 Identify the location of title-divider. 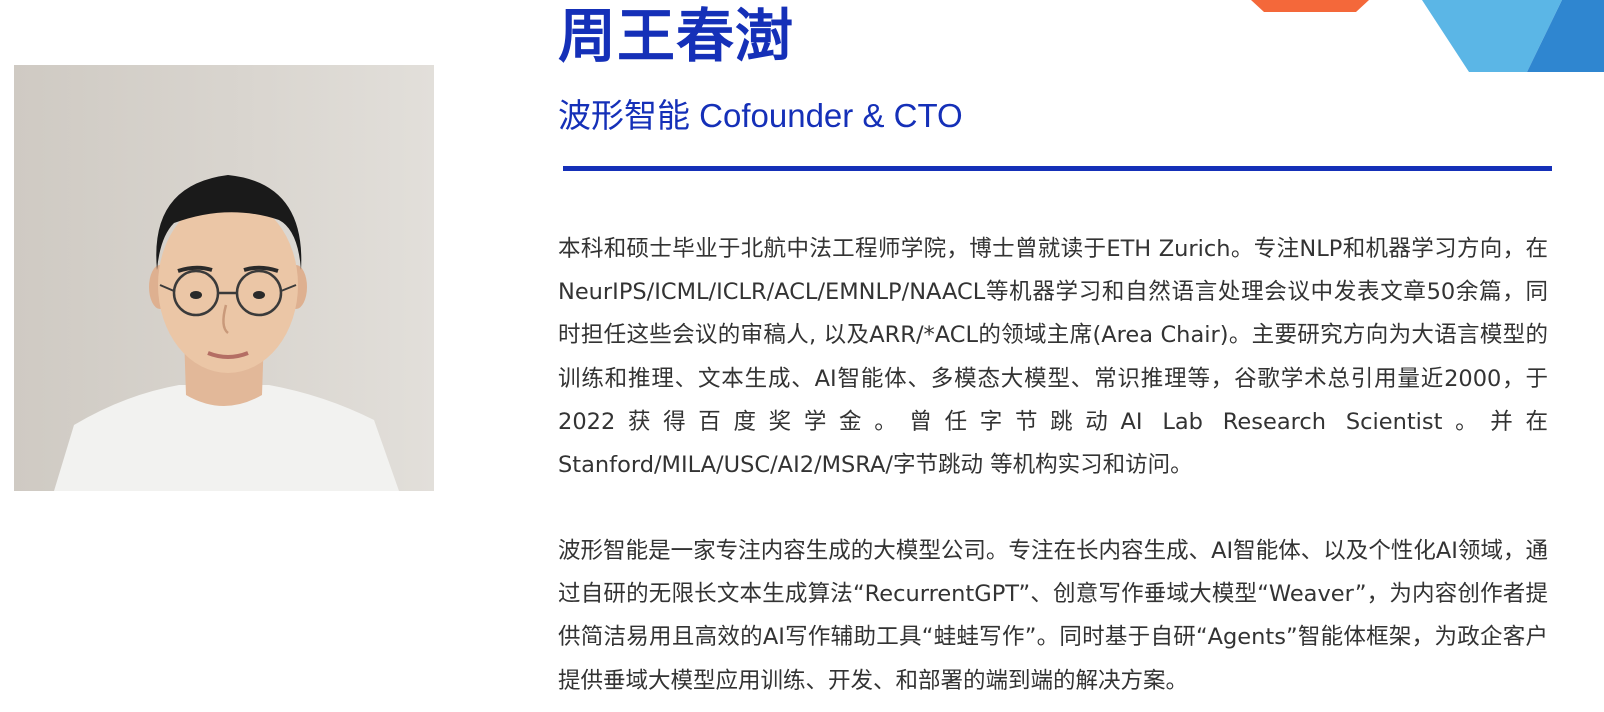
(1057, 168).